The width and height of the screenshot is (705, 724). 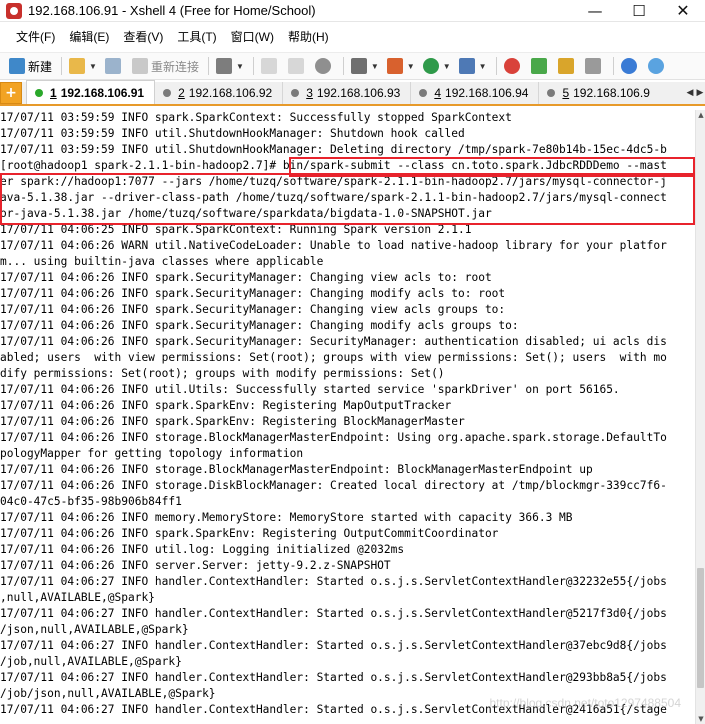 I want to click on help-icon, so click(x=628, y=66).